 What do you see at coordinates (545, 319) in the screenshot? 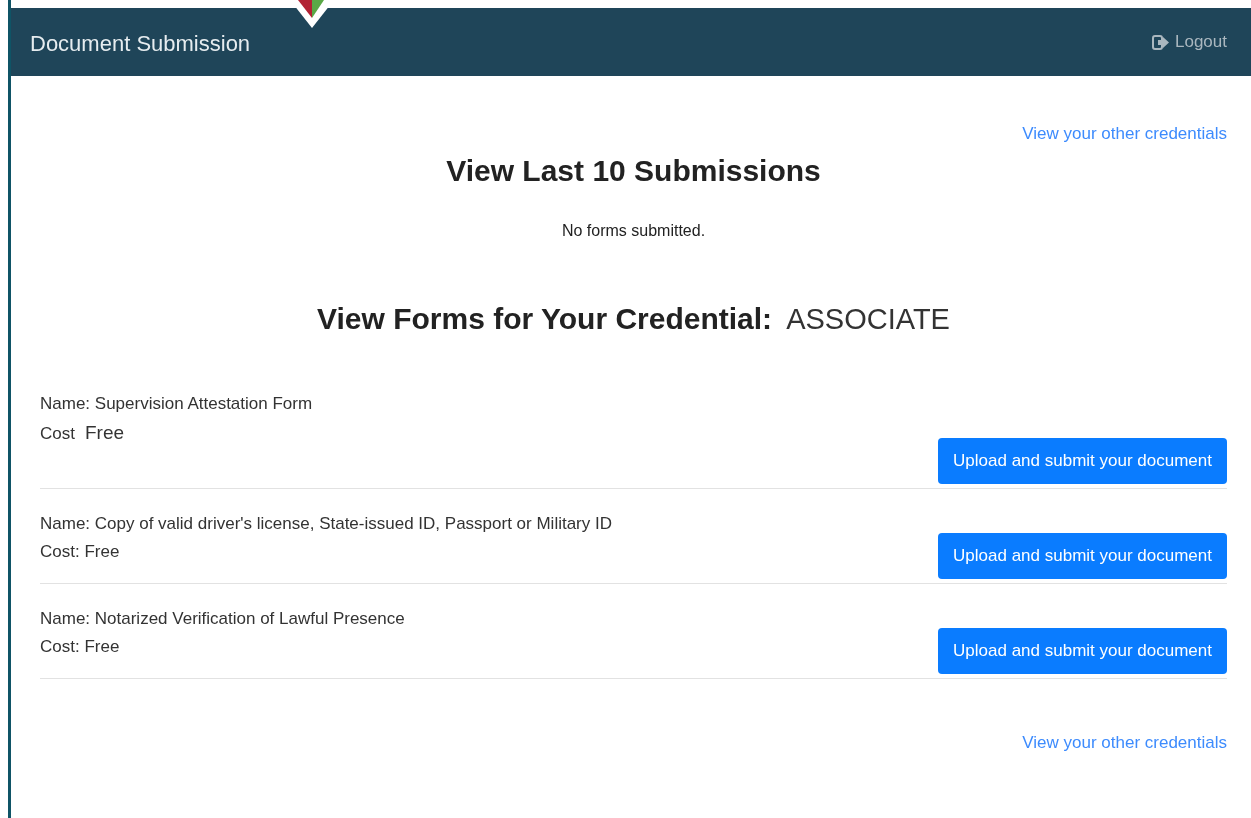
I see `section-heading: View Forms for Your Credential:` at bounding box center [545, 319].